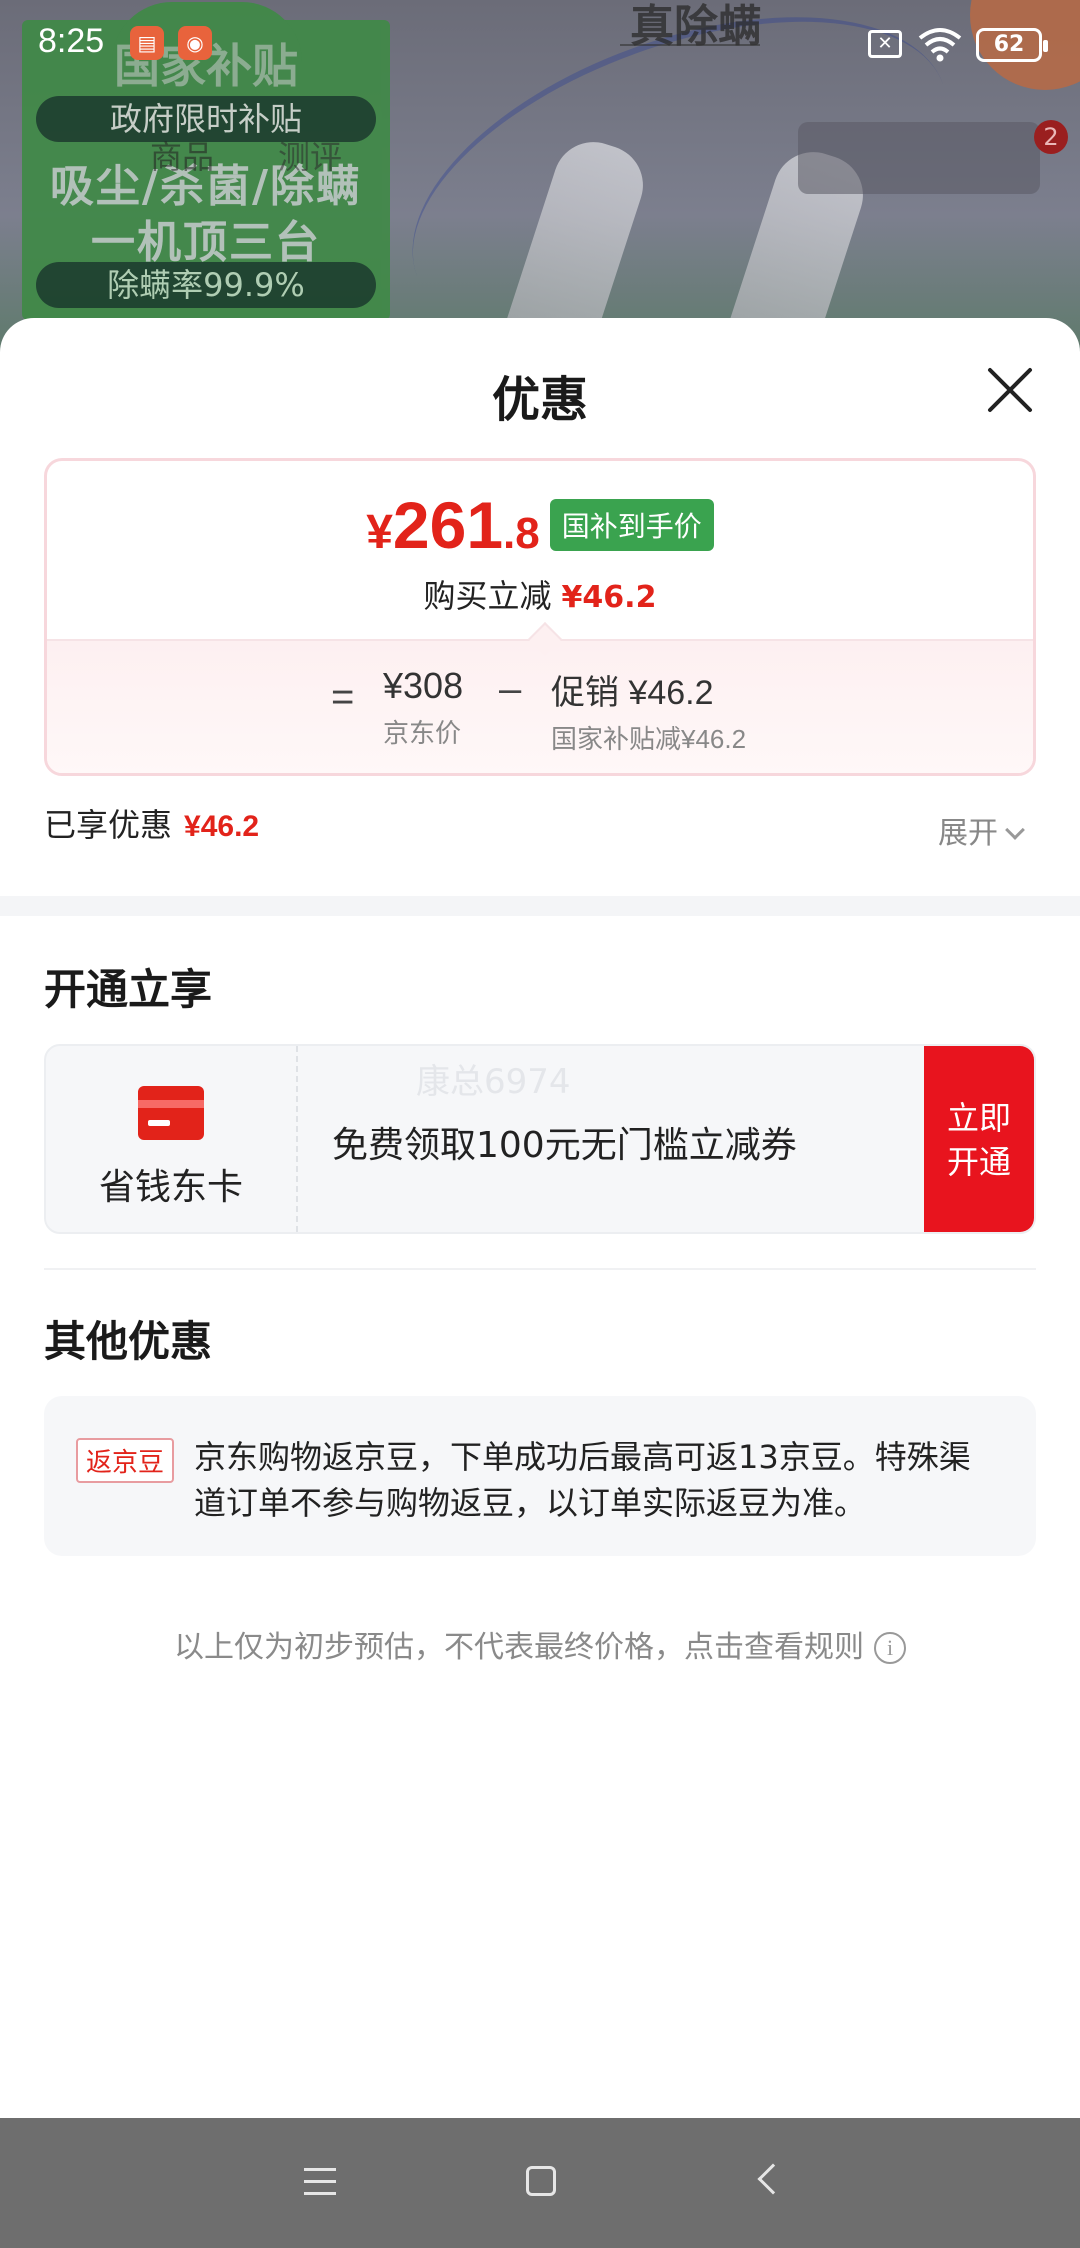 Image resolution: width=1080 pixels, height=2248 pixels. What do you see at coordinates (649, 739) in the screenshot?
I see `subsidy-reduction-detail: 国家补贴减¥46.2` at bounding box center [649, 739].